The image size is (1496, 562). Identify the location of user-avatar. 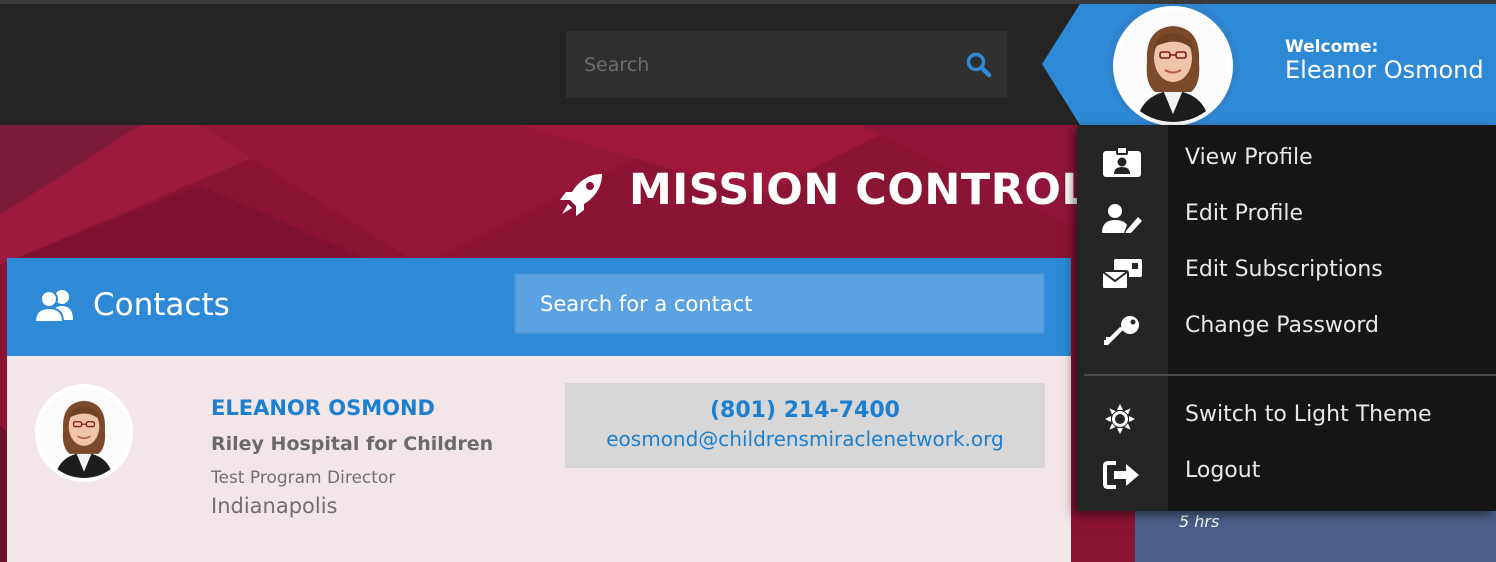
(1173, 66).